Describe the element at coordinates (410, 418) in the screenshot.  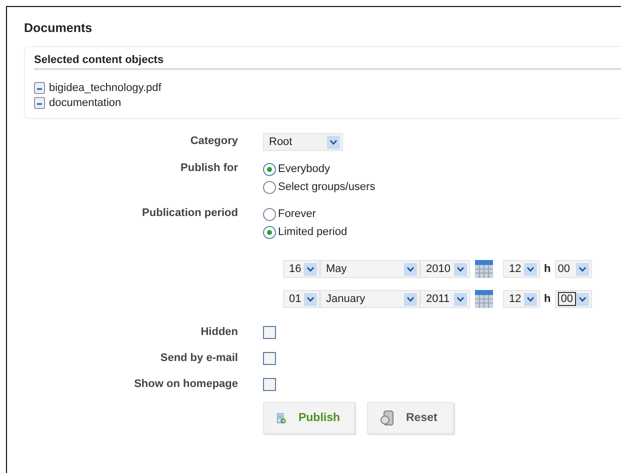
I see `reset-button: Reset` at that location.